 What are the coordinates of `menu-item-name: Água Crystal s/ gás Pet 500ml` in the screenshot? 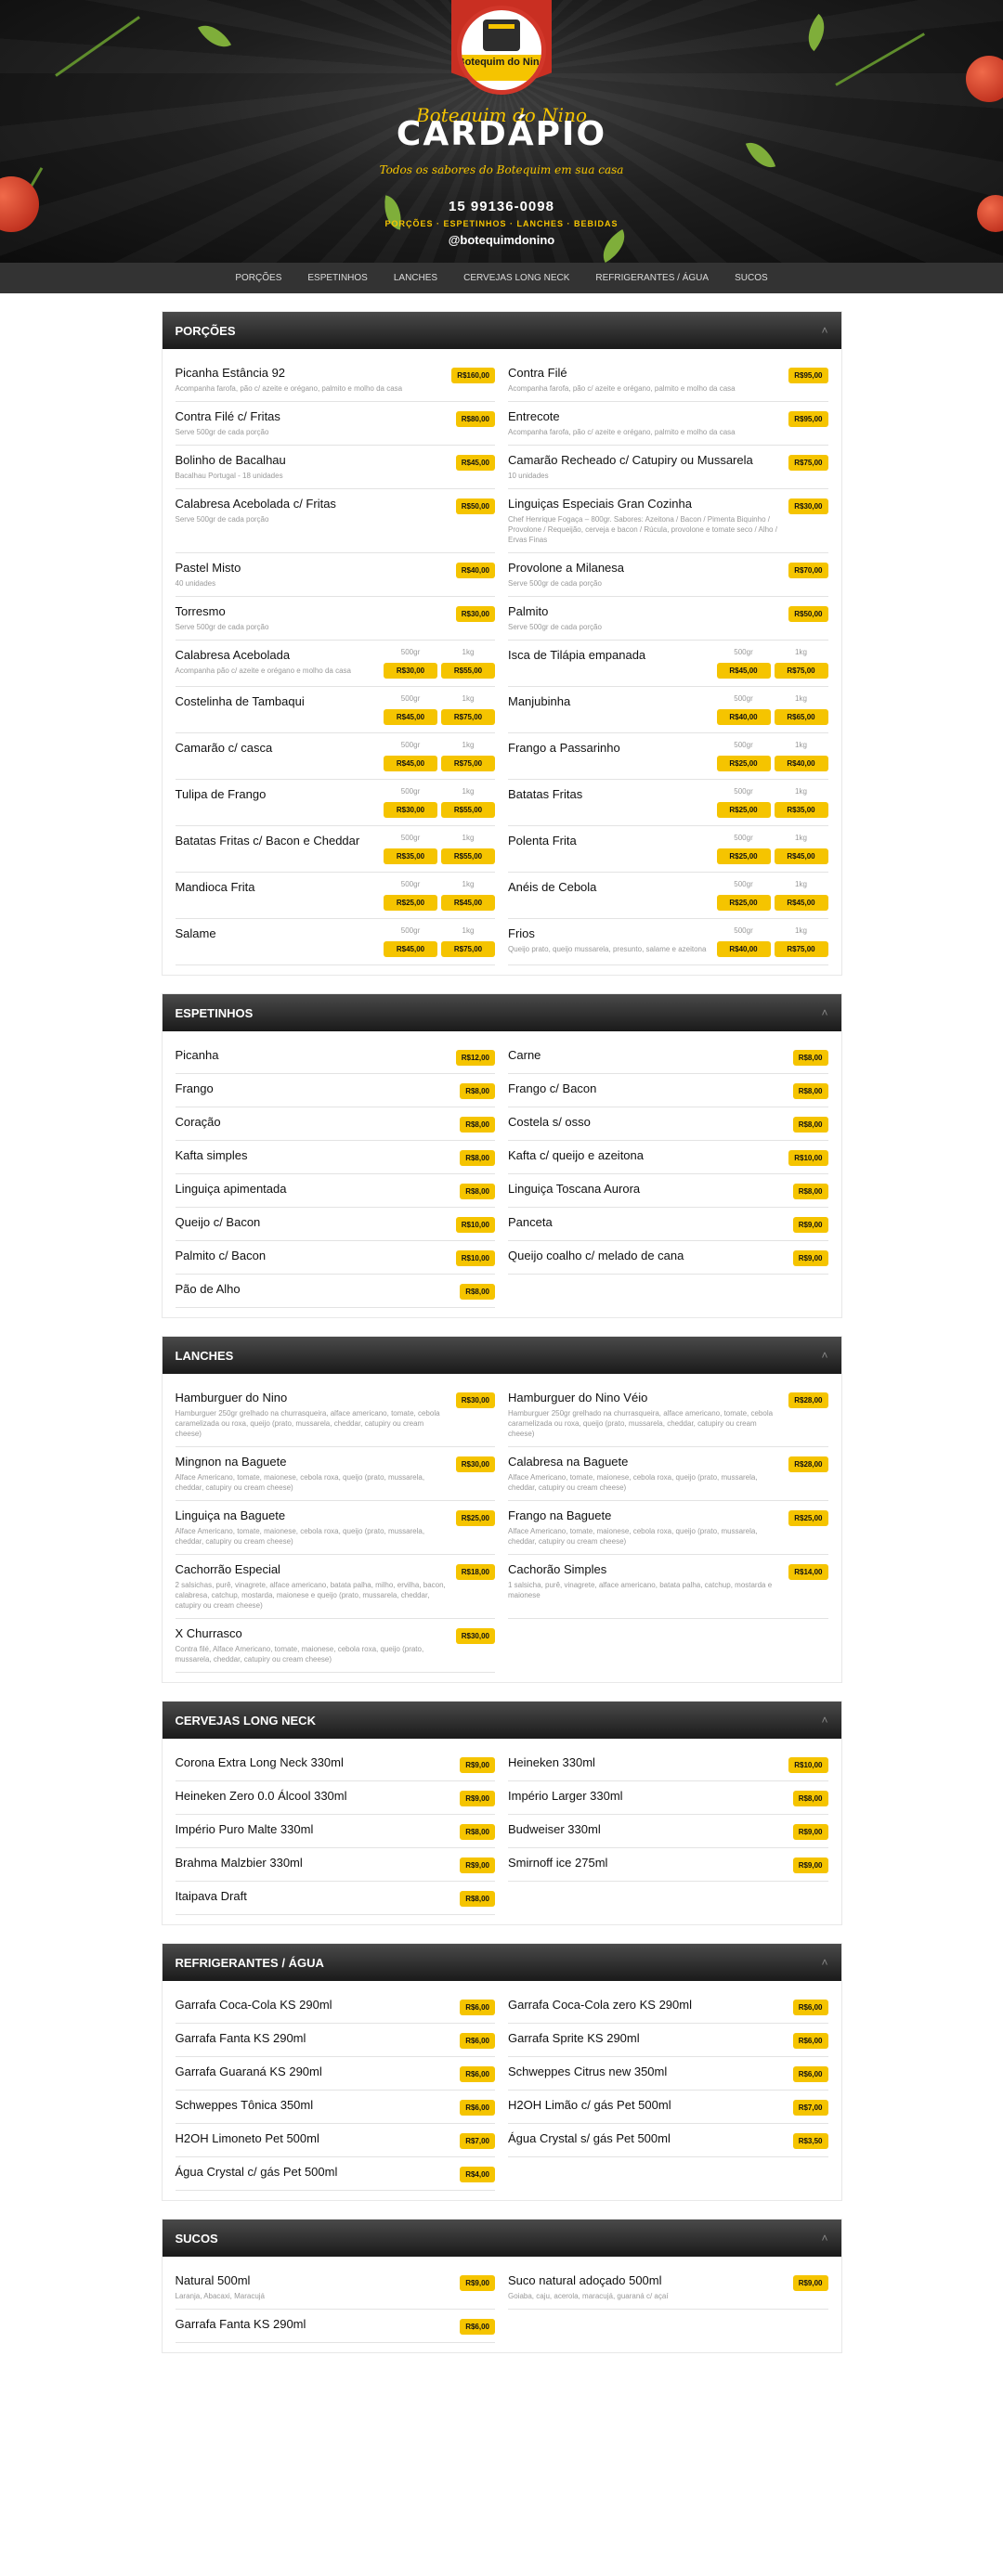 It's located at (590, 2138).